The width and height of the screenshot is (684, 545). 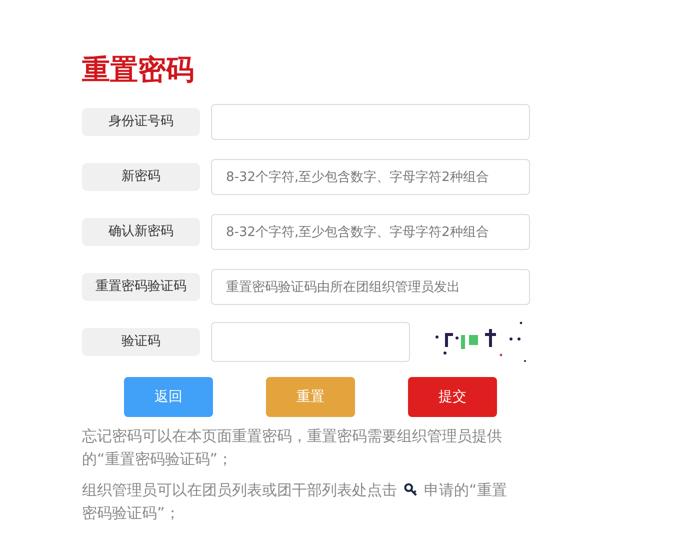 I want to click on captcha-field, so click(x=310, y=342).